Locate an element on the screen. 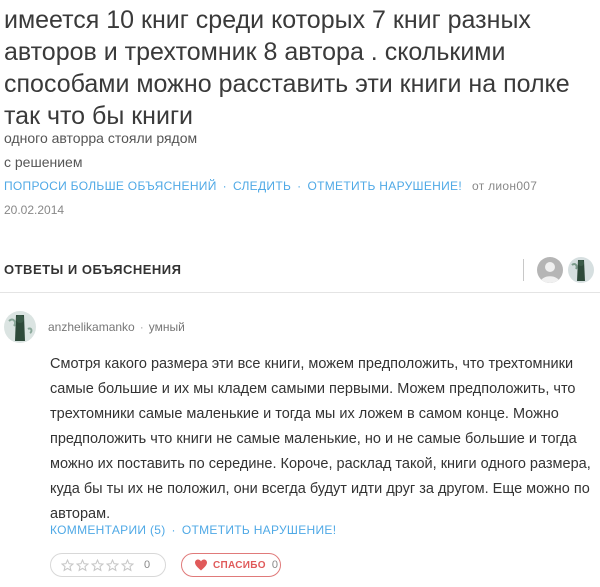 This screenshot has width=600, height=587. comments-link: КОММЕНТАРИИ (5) is located at coordinates (108, 530).